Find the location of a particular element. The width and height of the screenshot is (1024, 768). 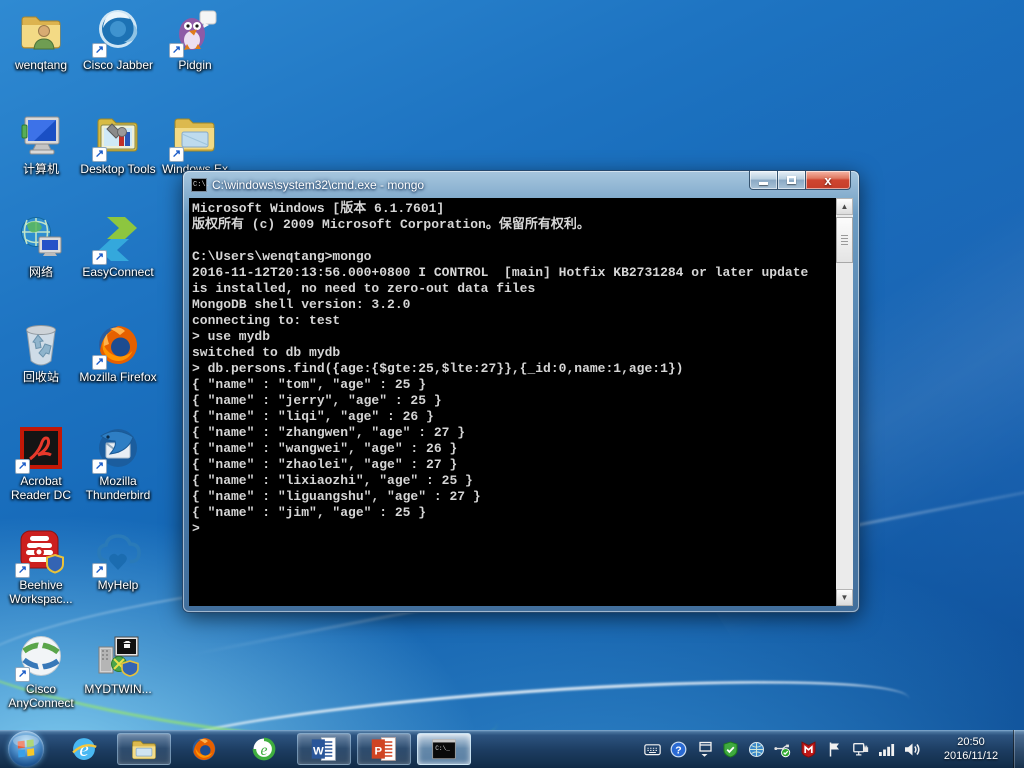

console-line: switched to db mydb is located at coordinates (266, 352).